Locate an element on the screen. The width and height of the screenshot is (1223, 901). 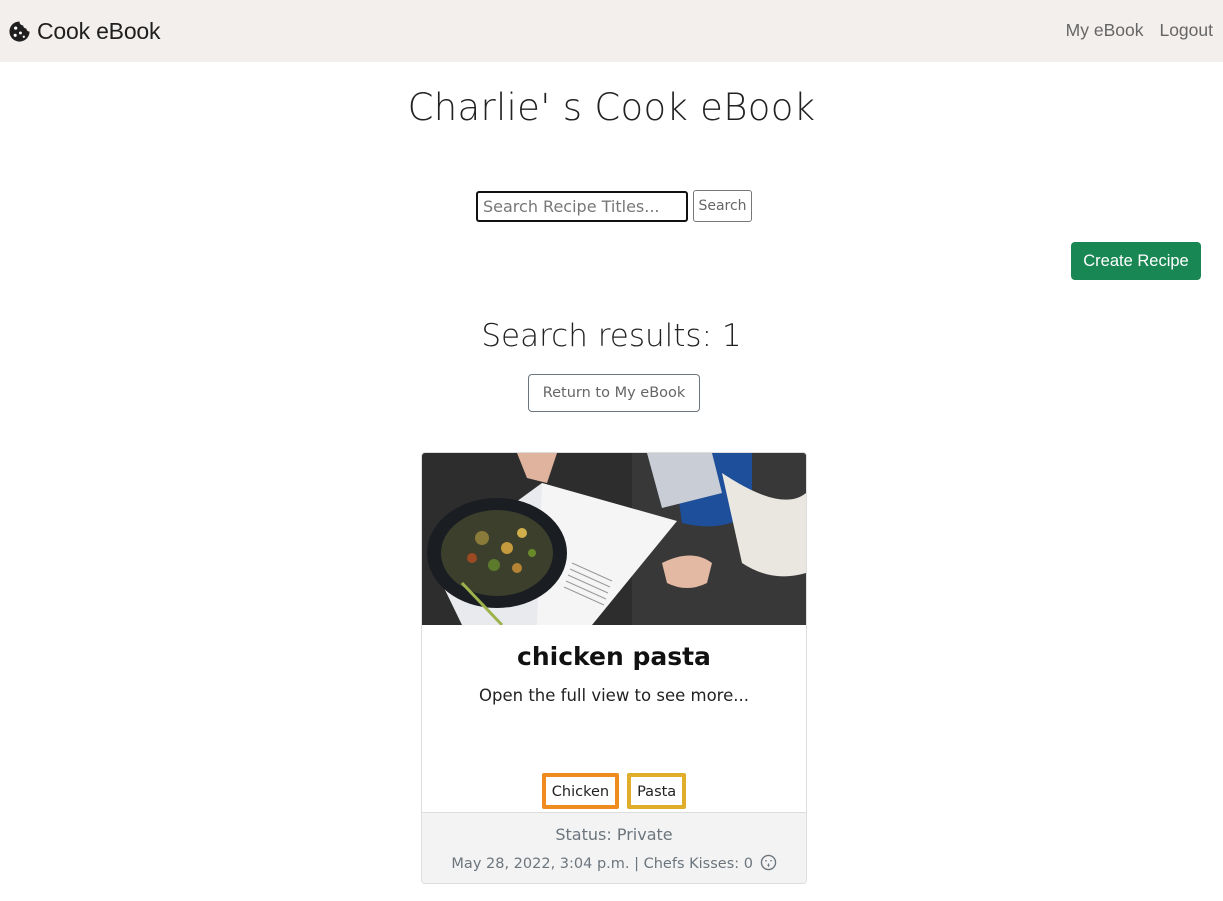
return-to-ebook-button: Return to My eBook is located at coordinates (614, 393).